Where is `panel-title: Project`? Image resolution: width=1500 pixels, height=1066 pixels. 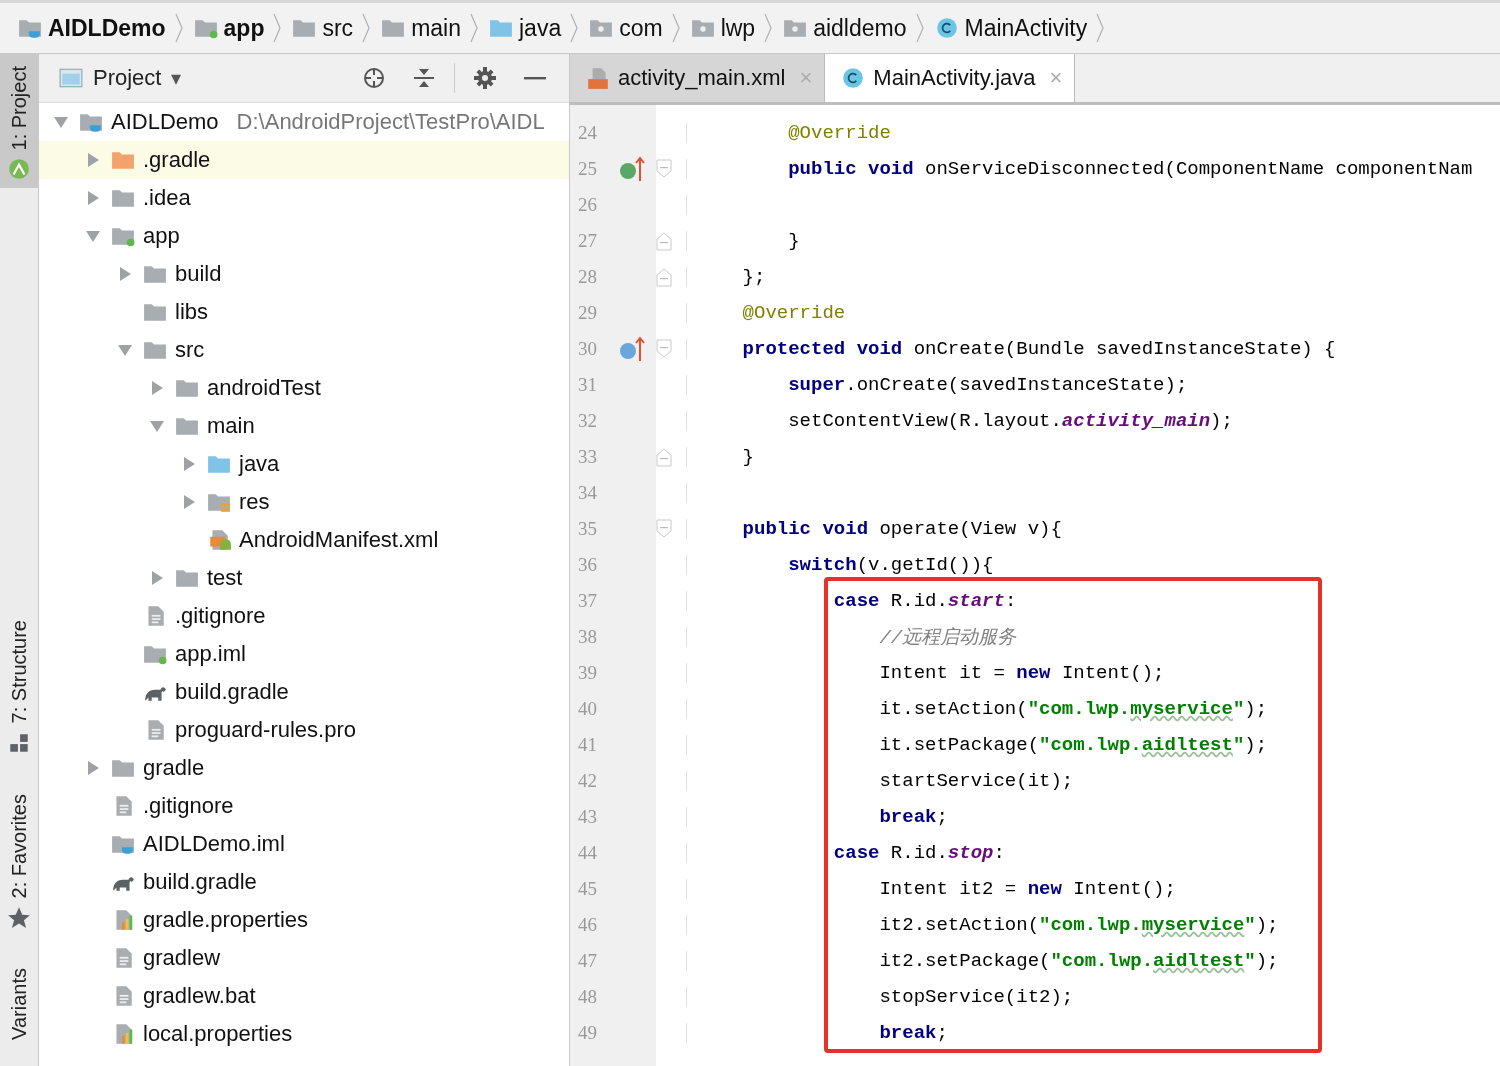 panel-title: Project is located at coordinates (127, 78).